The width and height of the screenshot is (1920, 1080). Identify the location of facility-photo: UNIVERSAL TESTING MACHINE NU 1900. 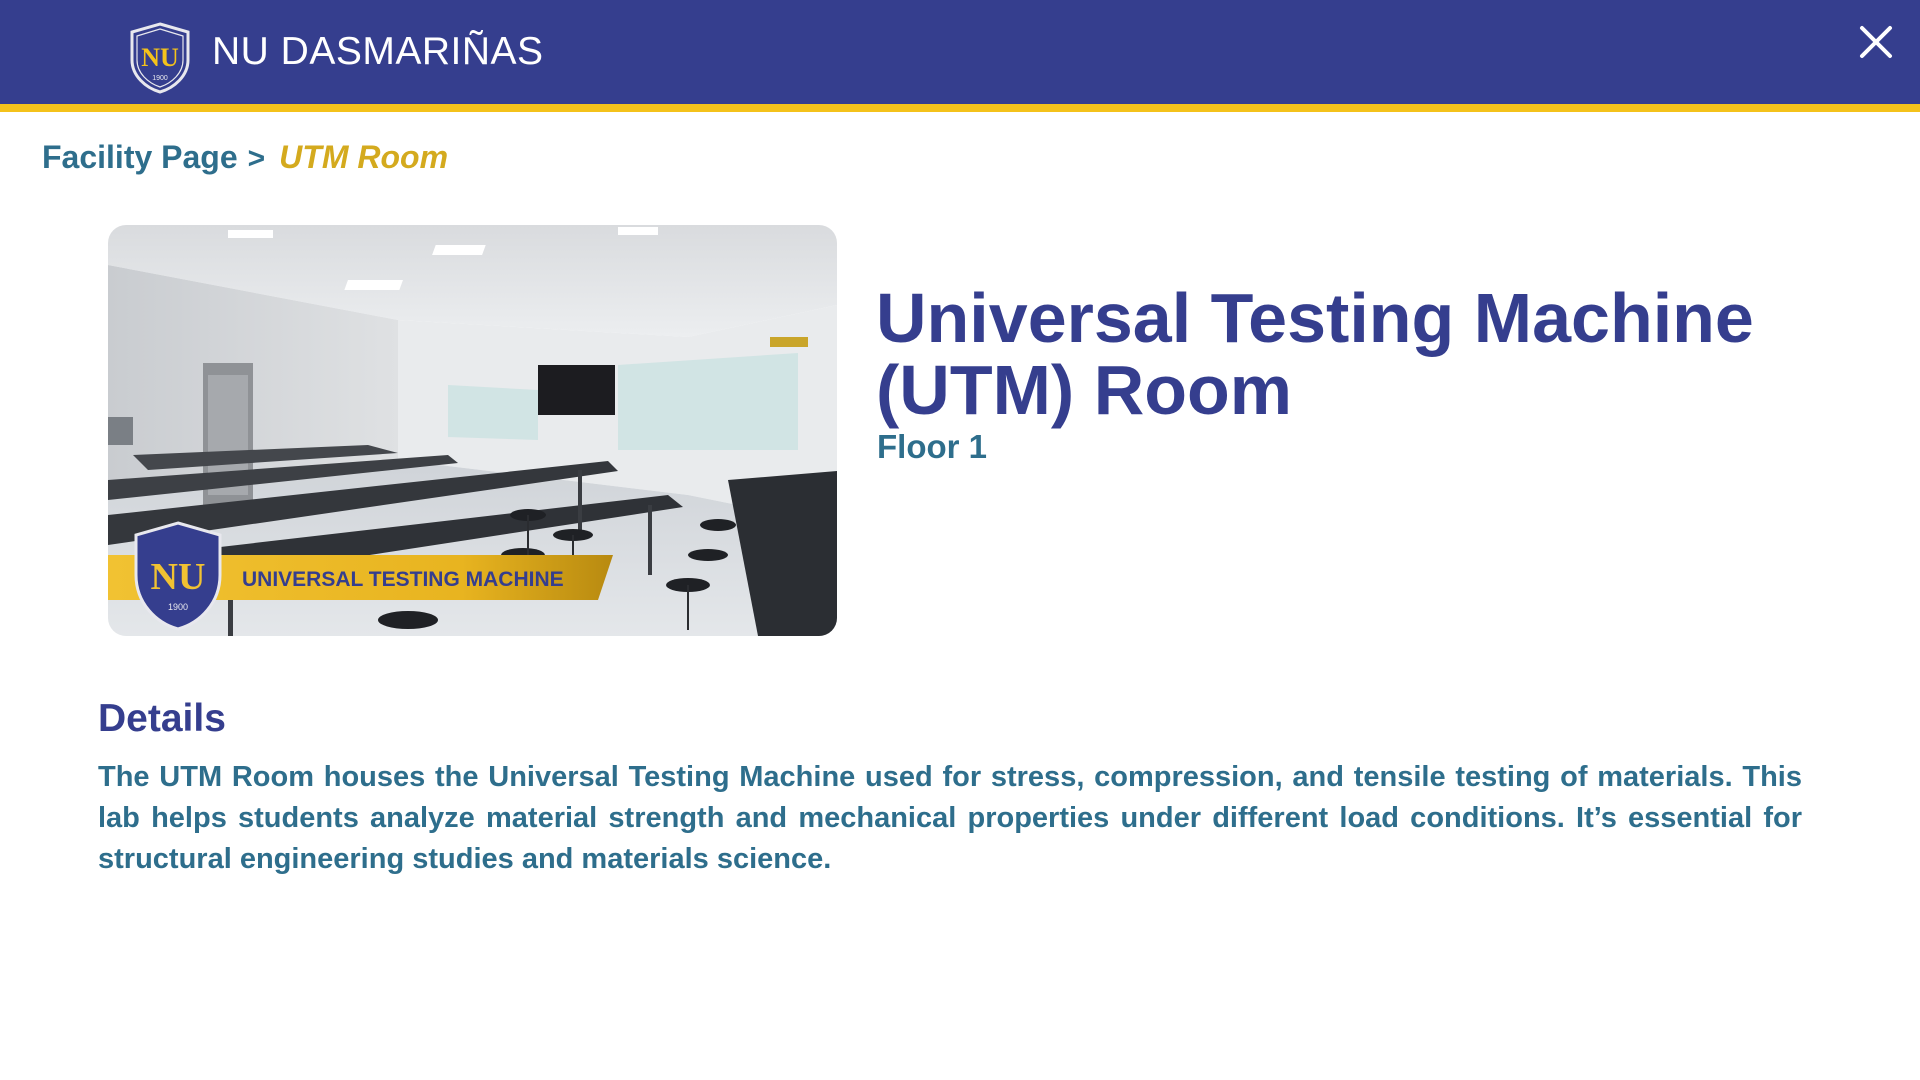
(472, 430).